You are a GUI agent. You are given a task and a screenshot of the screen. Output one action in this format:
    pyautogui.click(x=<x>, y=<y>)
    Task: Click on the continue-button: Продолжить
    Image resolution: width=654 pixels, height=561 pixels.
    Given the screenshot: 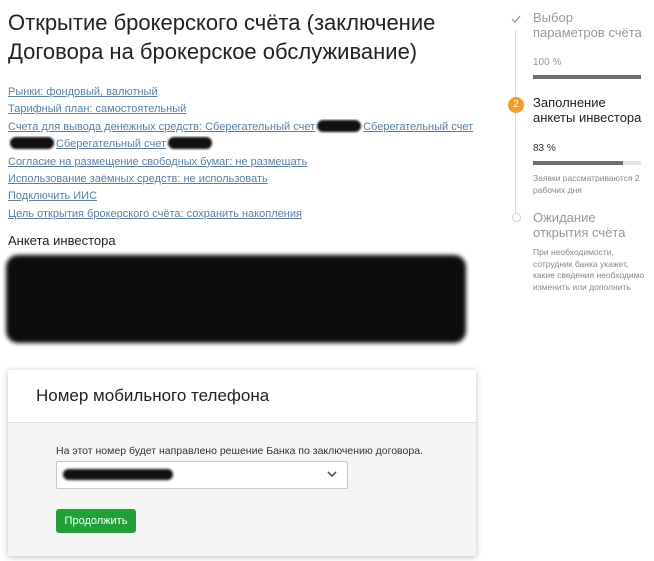 What is the action you would take?
    pyautogui.click(x=96, y=521)
    